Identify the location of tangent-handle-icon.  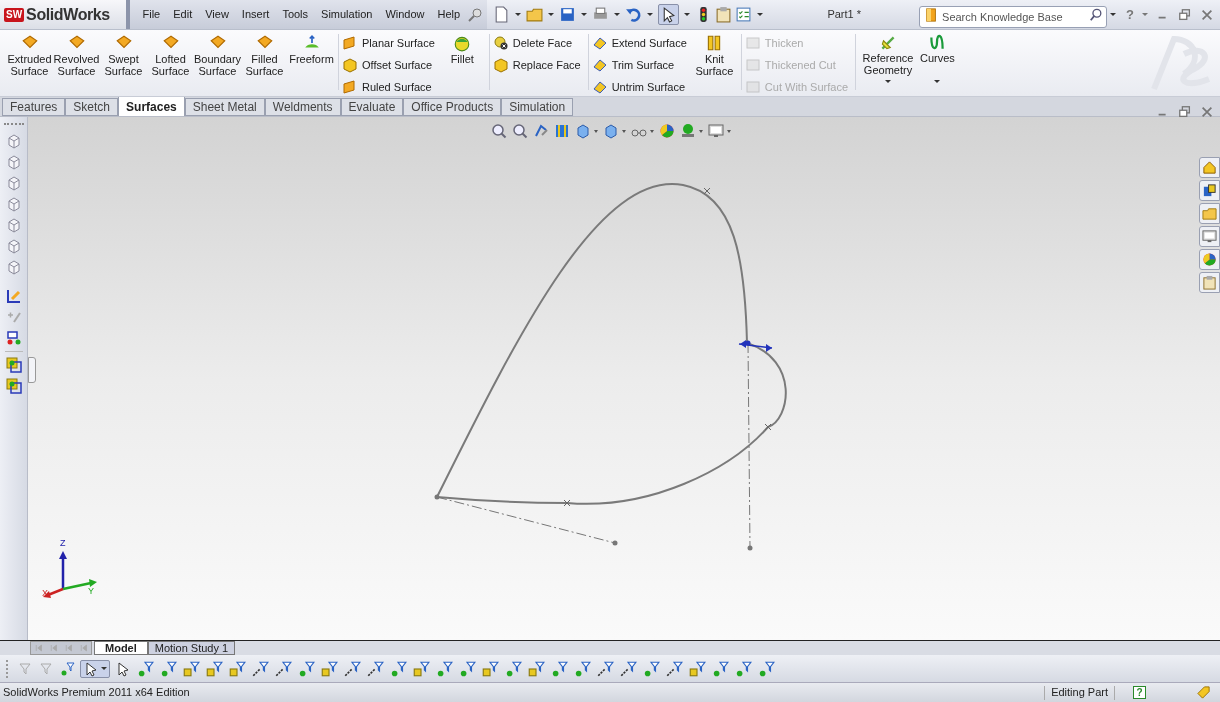
(755, 346).